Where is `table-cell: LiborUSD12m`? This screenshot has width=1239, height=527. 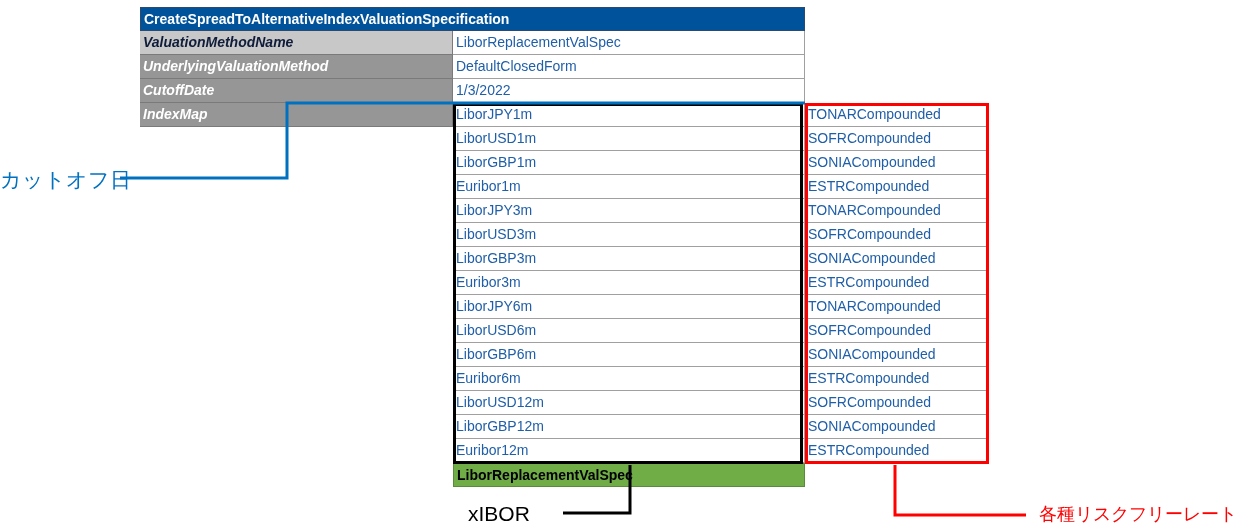 table-cell: LiborUSD12m is located at coordinates (629, 403).